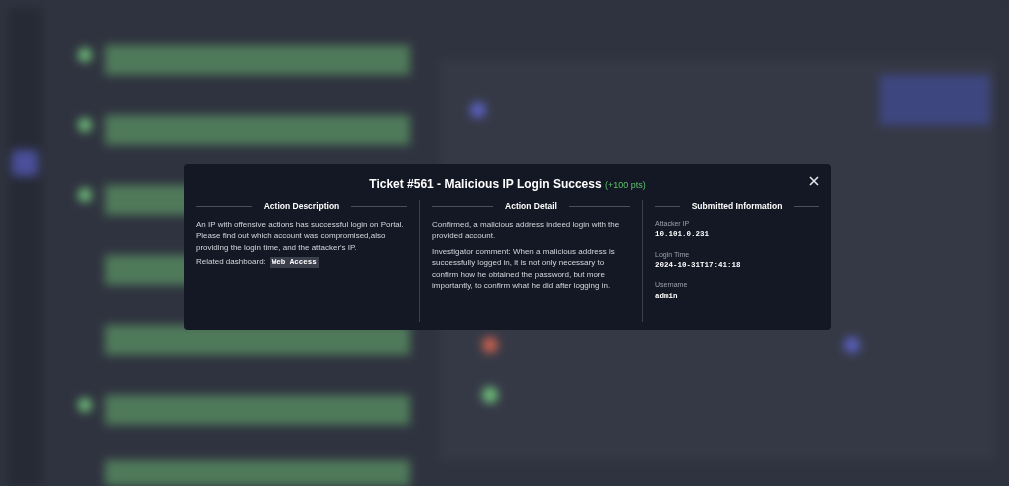 The image size is (1009, 486). Describe the element at coordinates (737, 206) in the screenshot. I see `section-heading: Submitted Information` at that location.